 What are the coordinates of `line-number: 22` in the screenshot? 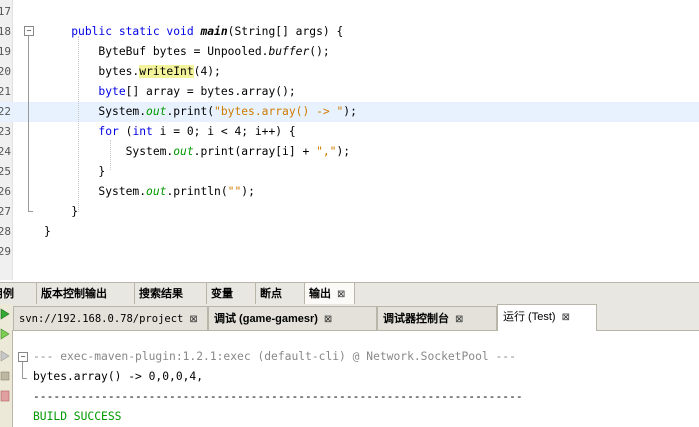 It's located at (5, 111).